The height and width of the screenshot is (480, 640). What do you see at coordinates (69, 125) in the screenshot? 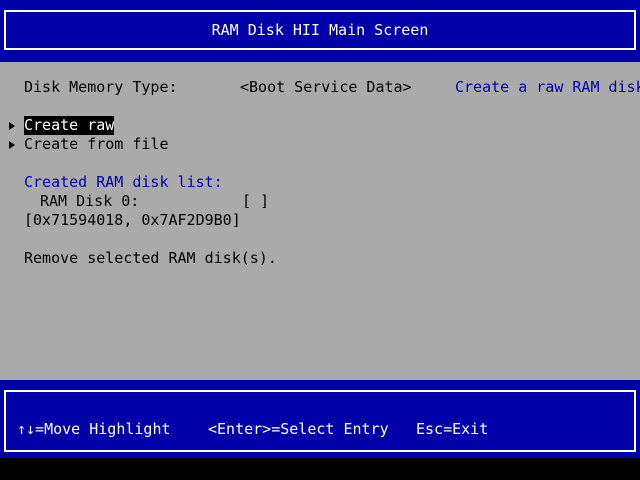
I see `create-raw-item: Create raw` at bounding box center [69, 125].